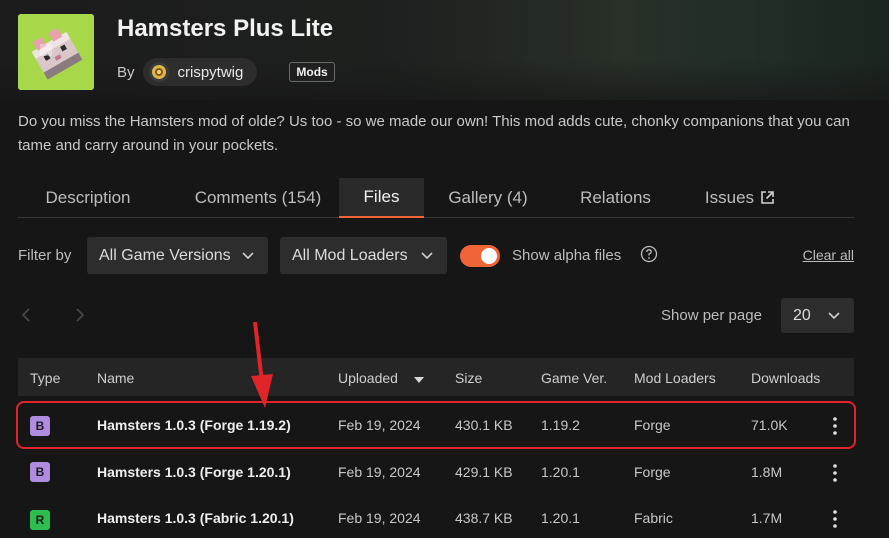 The width and height of the screenshot is (889, 538). I want to click on tab-label: Files, so click(381, 196).